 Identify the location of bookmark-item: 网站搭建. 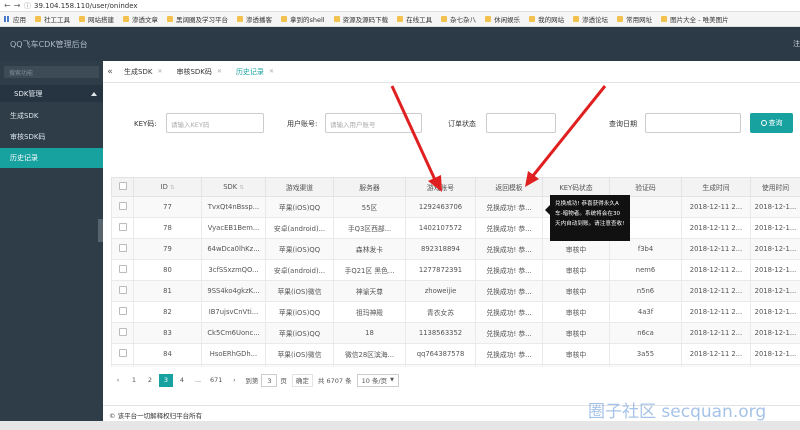
(96, 19).